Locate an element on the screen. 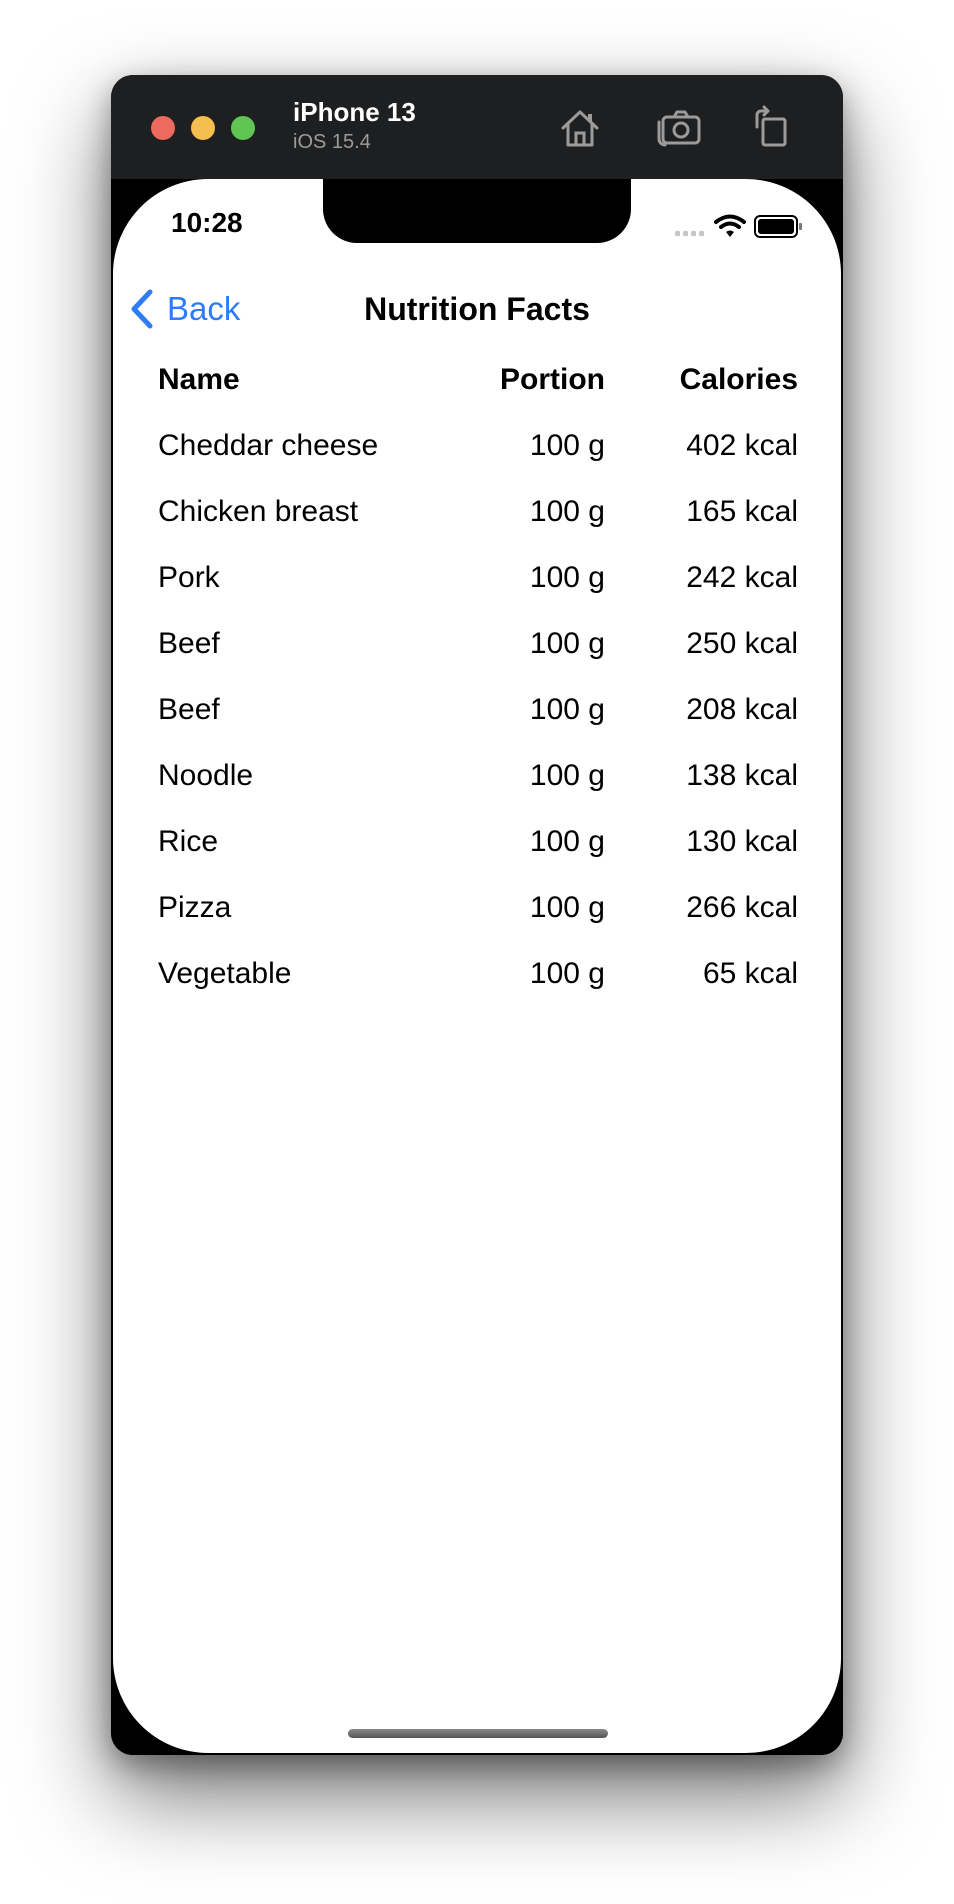 Image resolution: width=954 pixels, height=1904 pixels. status-time: 10:28 is located at coordinates (207, 222).